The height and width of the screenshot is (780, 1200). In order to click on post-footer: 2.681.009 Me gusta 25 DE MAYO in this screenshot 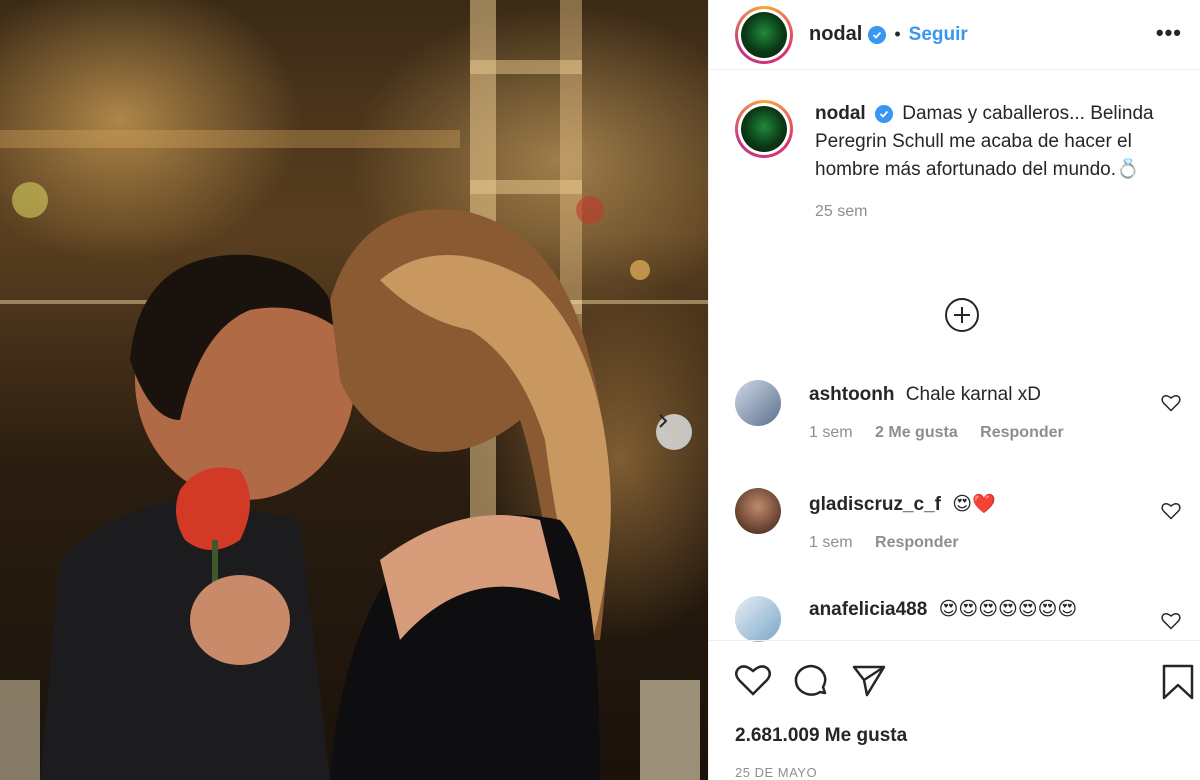, I will do `click(954, 710)`.